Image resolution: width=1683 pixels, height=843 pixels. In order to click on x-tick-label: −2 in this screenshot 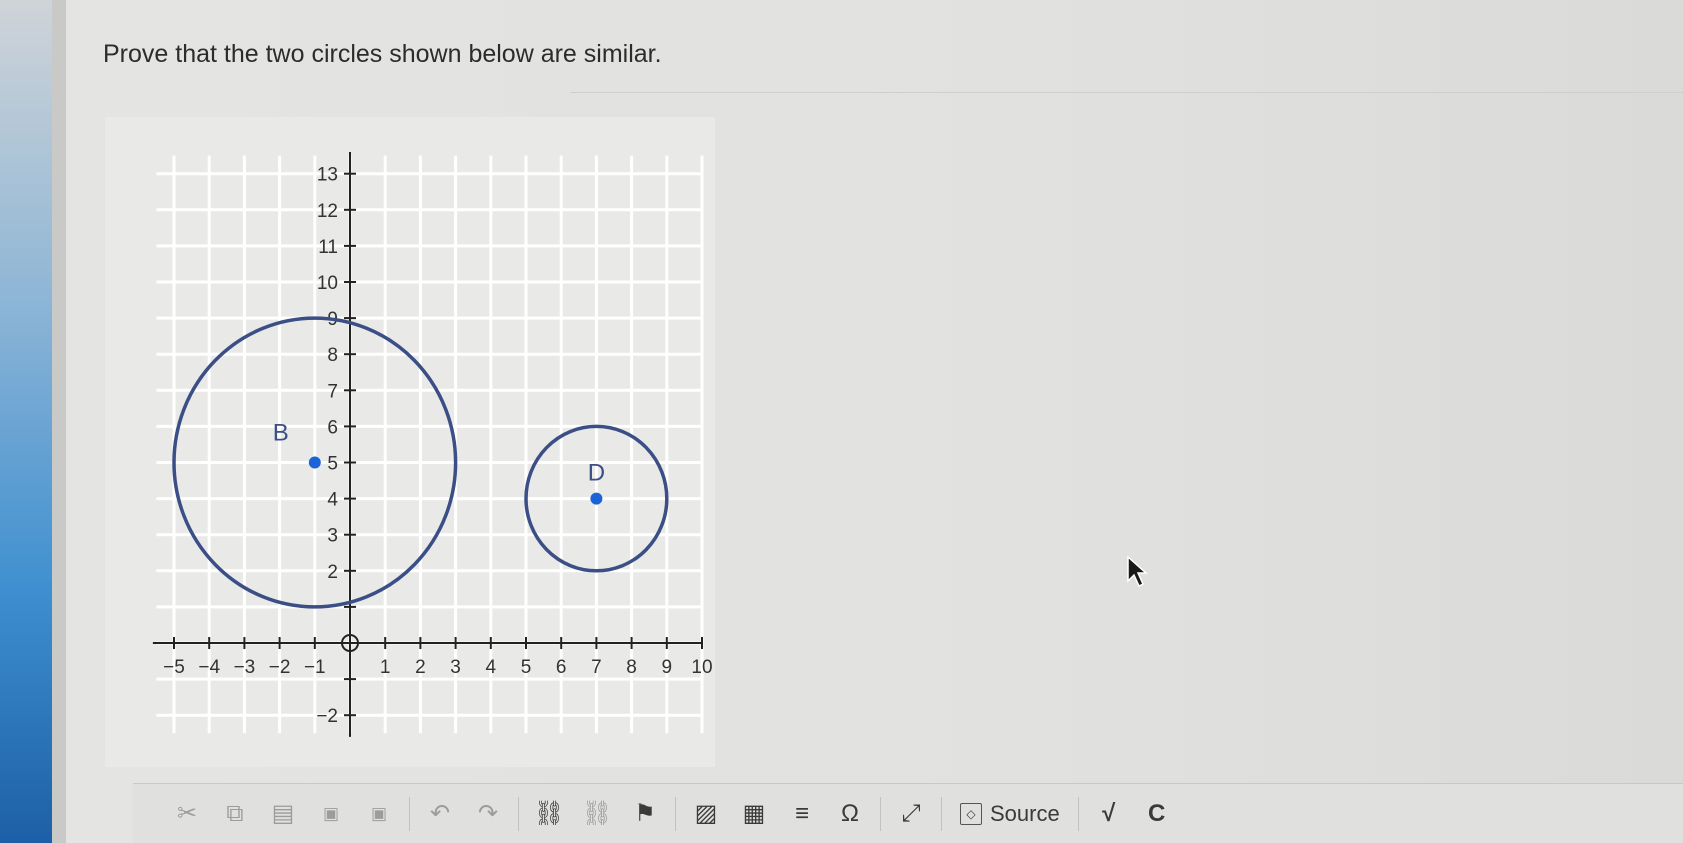, I will do `click(280, 667)`.